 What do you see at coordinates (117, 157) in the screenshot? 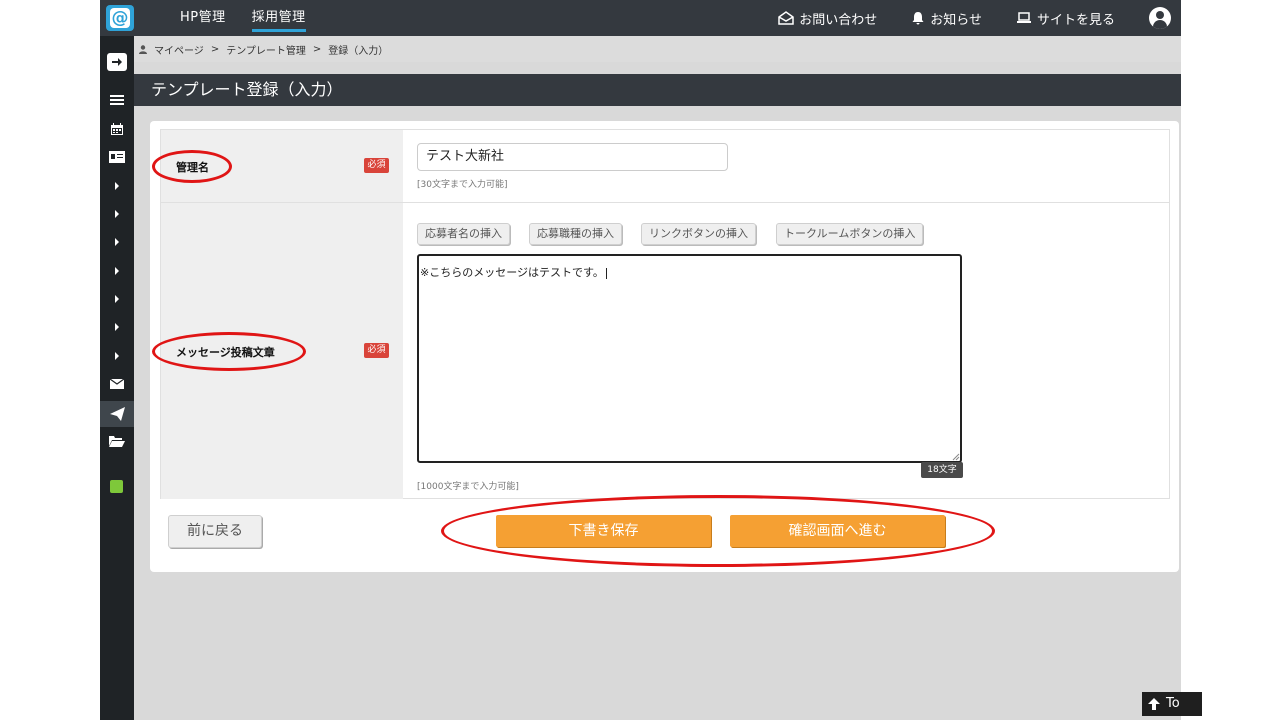
I see `id-card-icon` at bounding box center [117, 157].